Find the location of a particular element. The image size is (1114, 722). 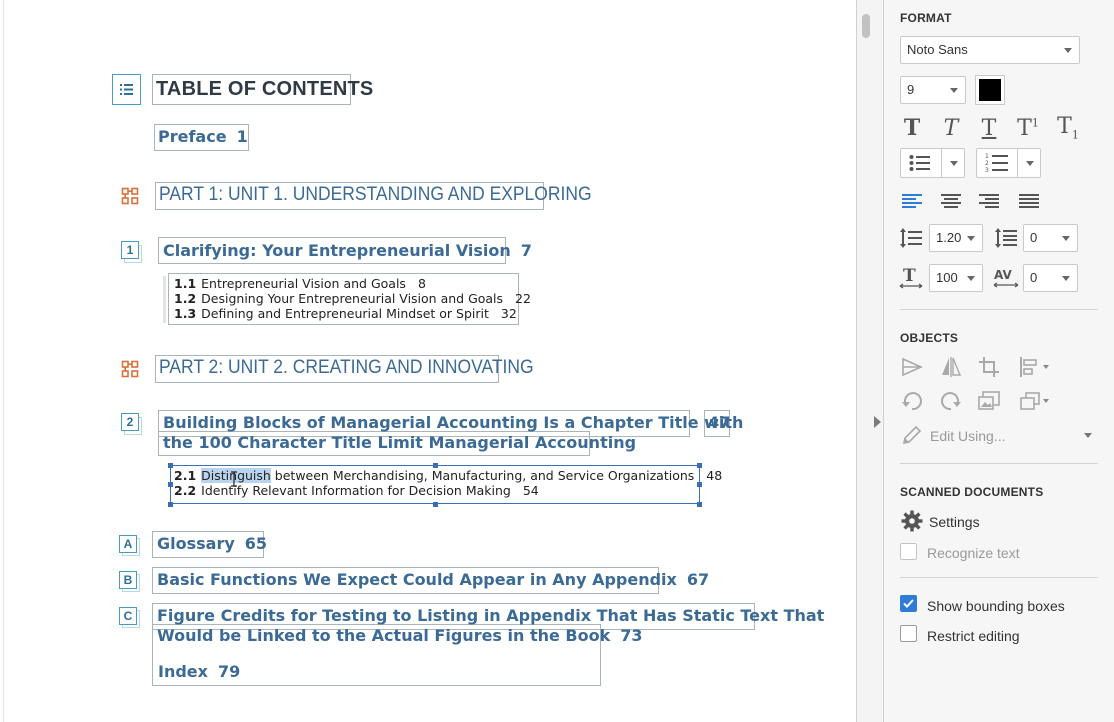

paragraph-spacing-value: 0 is located at coordinates (1034, 237).